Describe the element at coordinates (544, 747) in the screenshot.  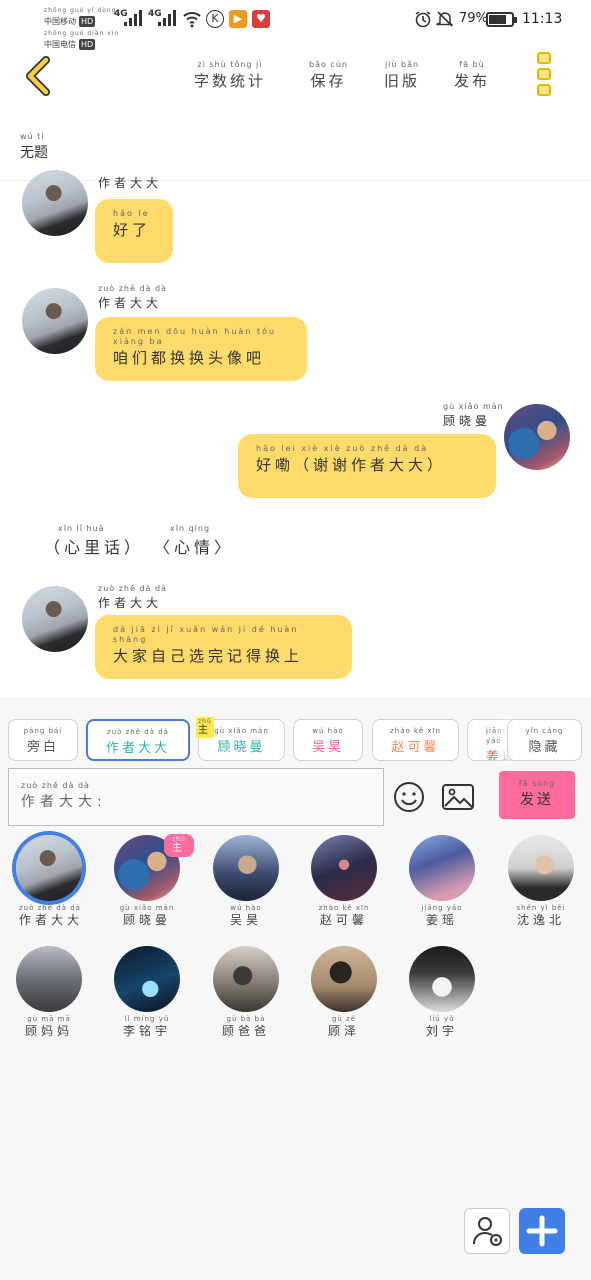
I see `chip-label: 隐藏` at that location.